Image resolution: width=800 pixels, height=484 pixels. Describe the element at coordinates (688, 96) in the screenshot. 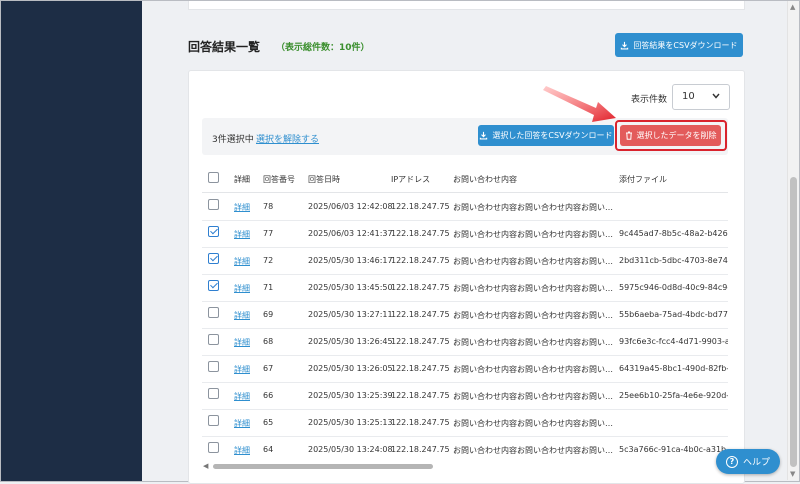

I see `per-page-value: 10` at that location.